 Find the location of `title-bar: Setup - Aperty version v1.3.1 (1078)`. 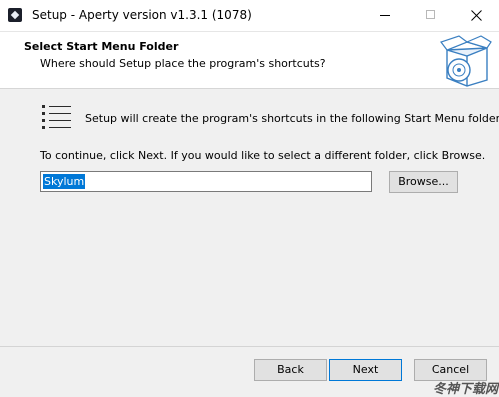

title-bar: Setup - Aperty version v1.3.1 (1078) is located at coordinates (249, 16).